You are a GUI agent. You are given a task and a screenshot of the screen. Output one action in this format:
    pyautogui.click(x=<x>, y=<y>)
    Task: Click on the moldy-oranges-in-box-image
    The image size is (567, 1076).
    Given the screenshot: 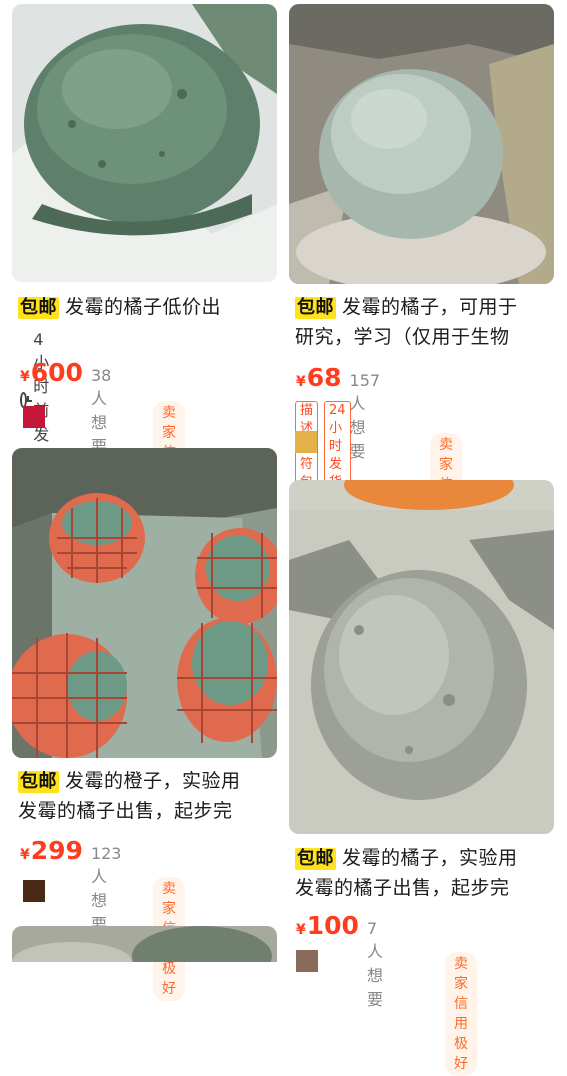 What is the action you would take?
    pyautogui.click(x=144, y=603)
    